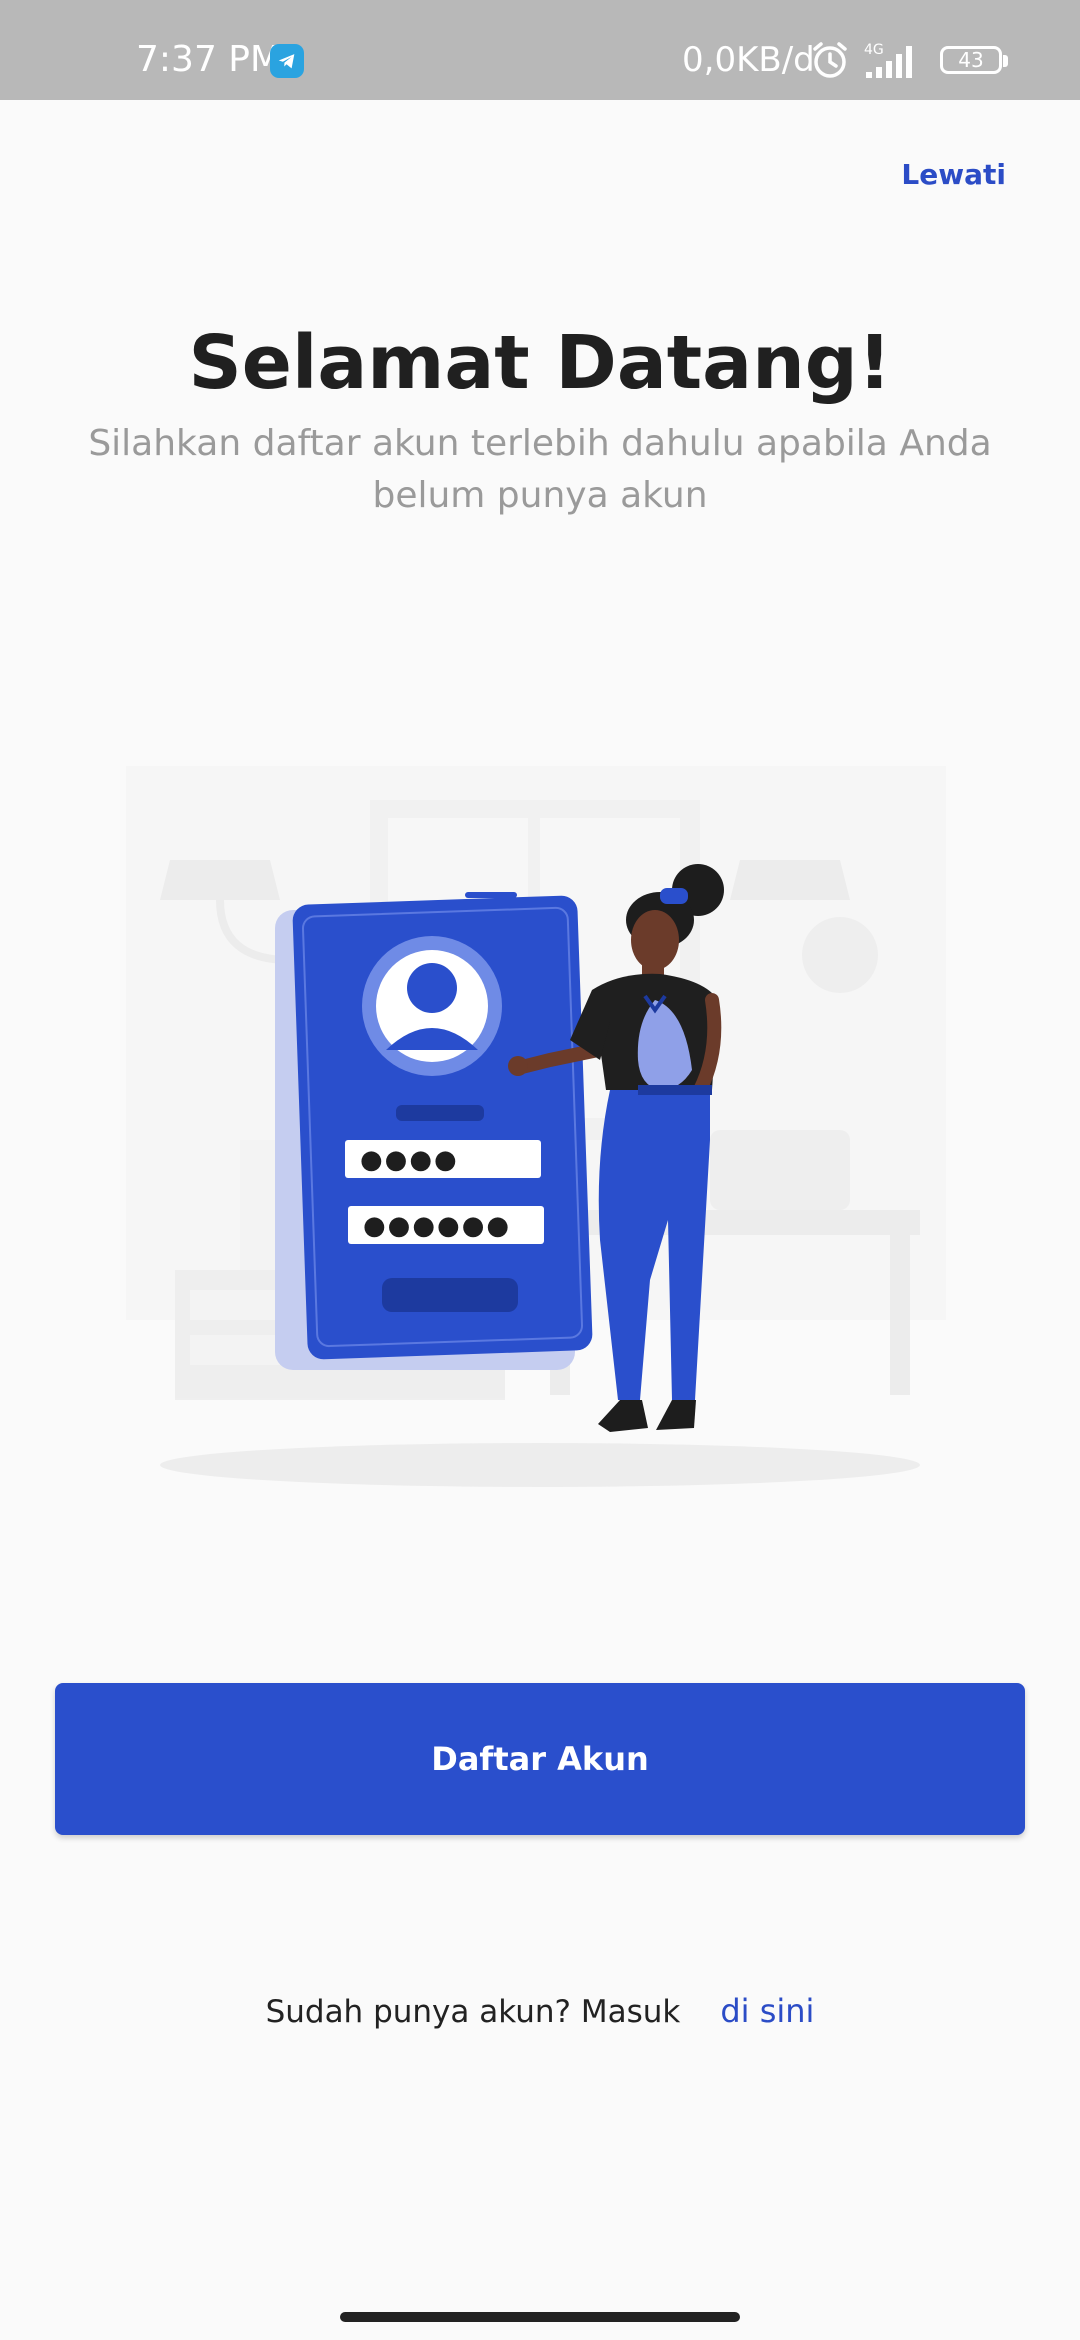 Image resolution: width=1080 pixels, height=2340 pixels. Describe the element at coordinates (450, 1295) in the screenshot. I see `mock-login-button` at that location.